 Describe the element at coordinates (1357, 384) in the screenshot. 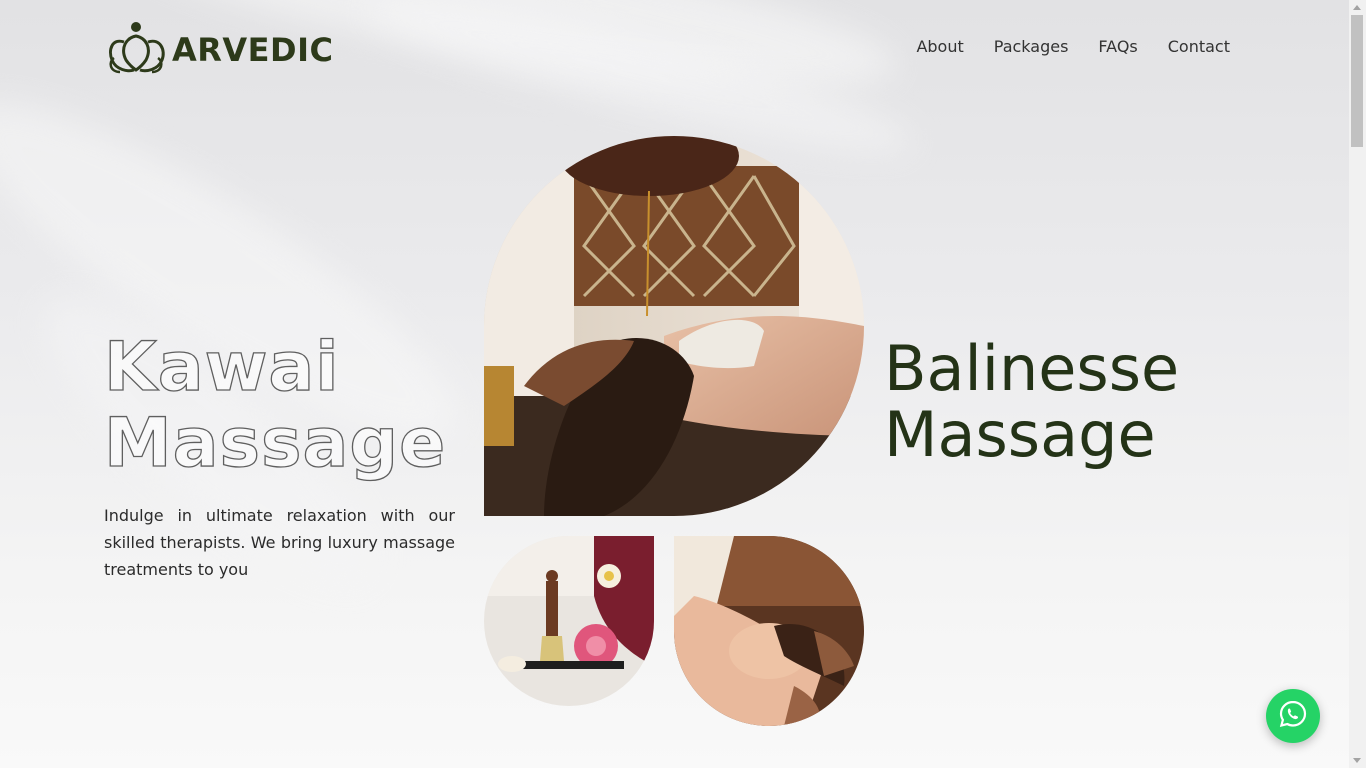

I see `scrollbar` at that location.